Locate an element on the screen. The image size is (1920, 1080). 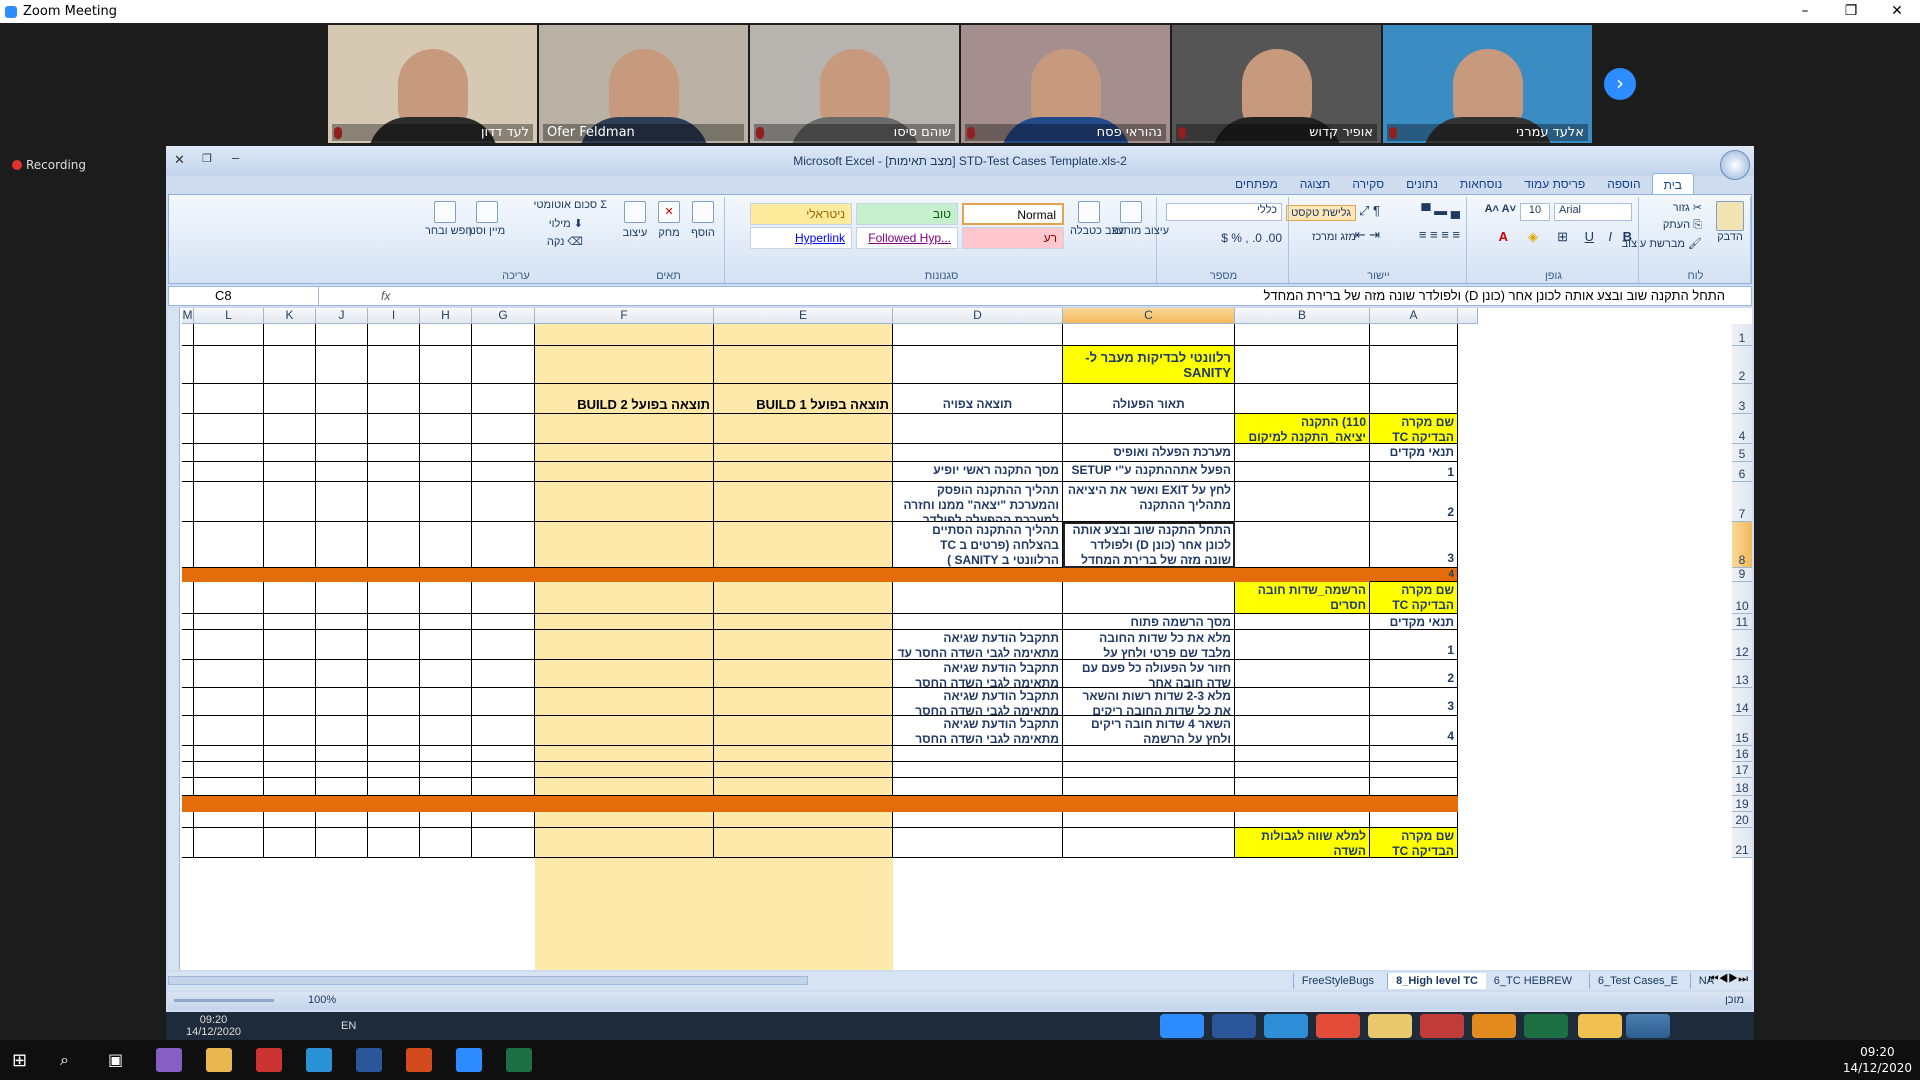
minimize-button: – is located at coordinates (1805, 11).